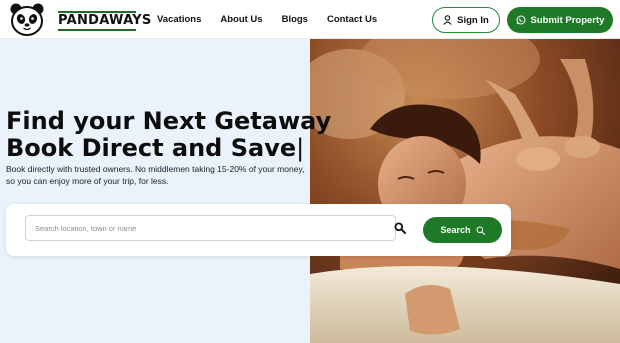 The image size is (620, 343). I want to click on search-card: Search, so click(258, 230).